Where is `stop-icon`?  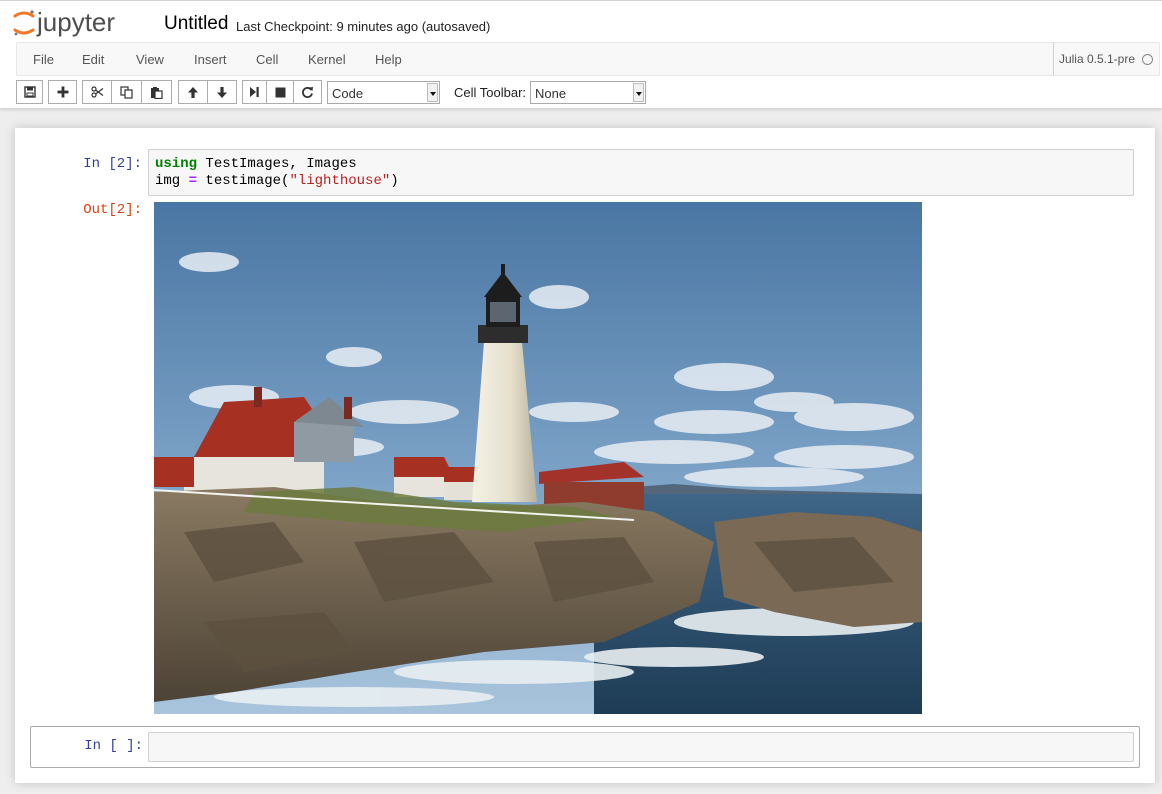 stop-icon is located at coordinates (280, 92).